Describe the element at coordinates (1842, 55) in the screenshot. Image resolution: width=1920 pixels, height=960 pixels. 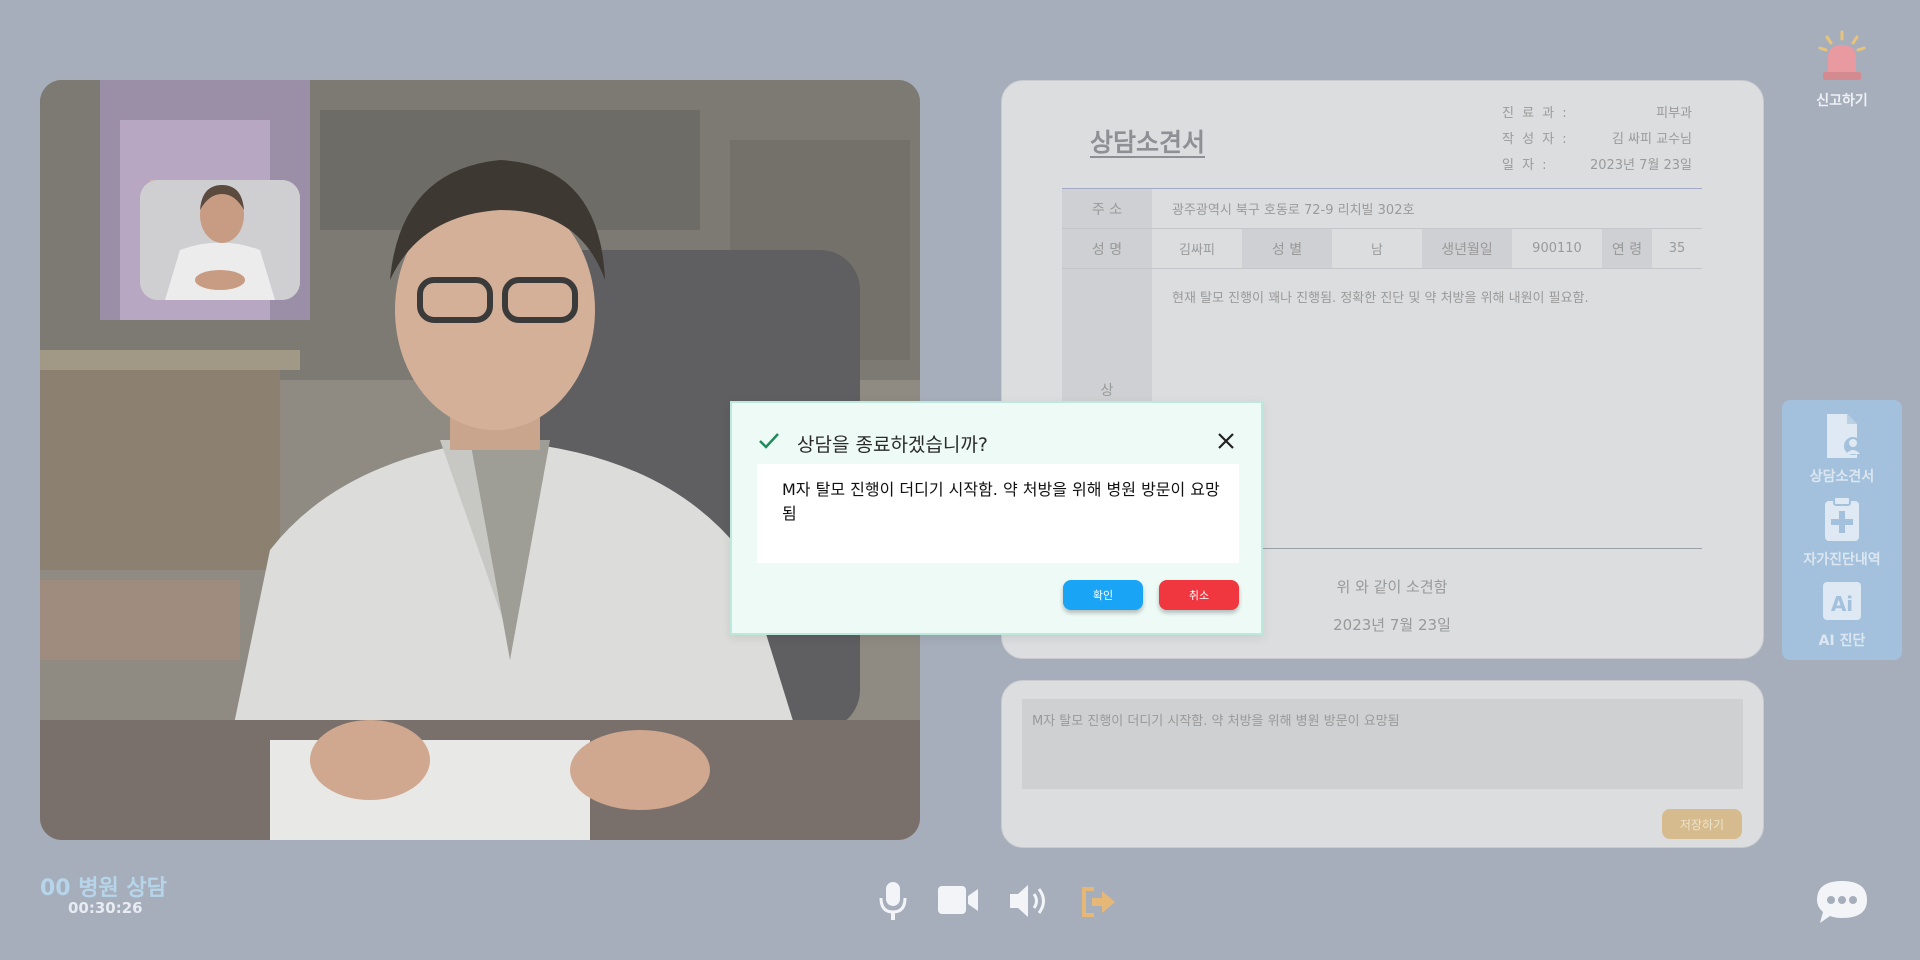
I see `siren-icon` at that location.